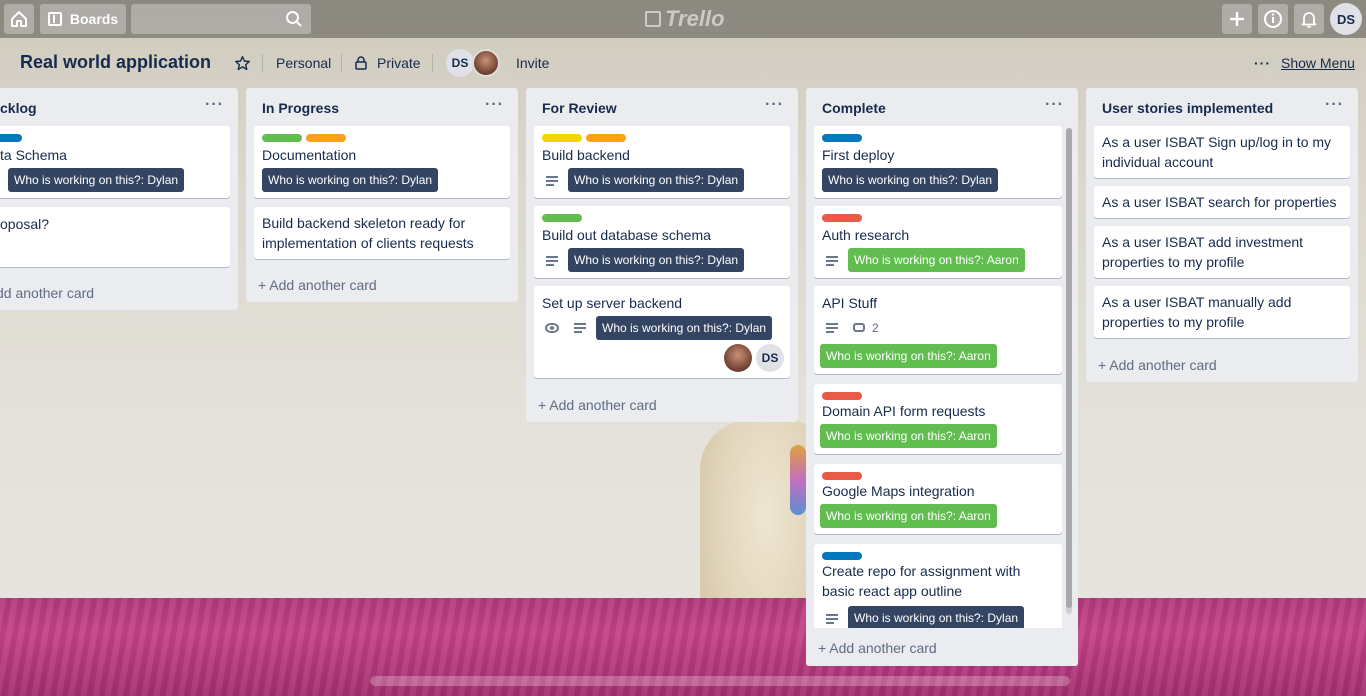 This screenshot has width=1366, height=696. I want to click on star-icon, so click(242, 63).